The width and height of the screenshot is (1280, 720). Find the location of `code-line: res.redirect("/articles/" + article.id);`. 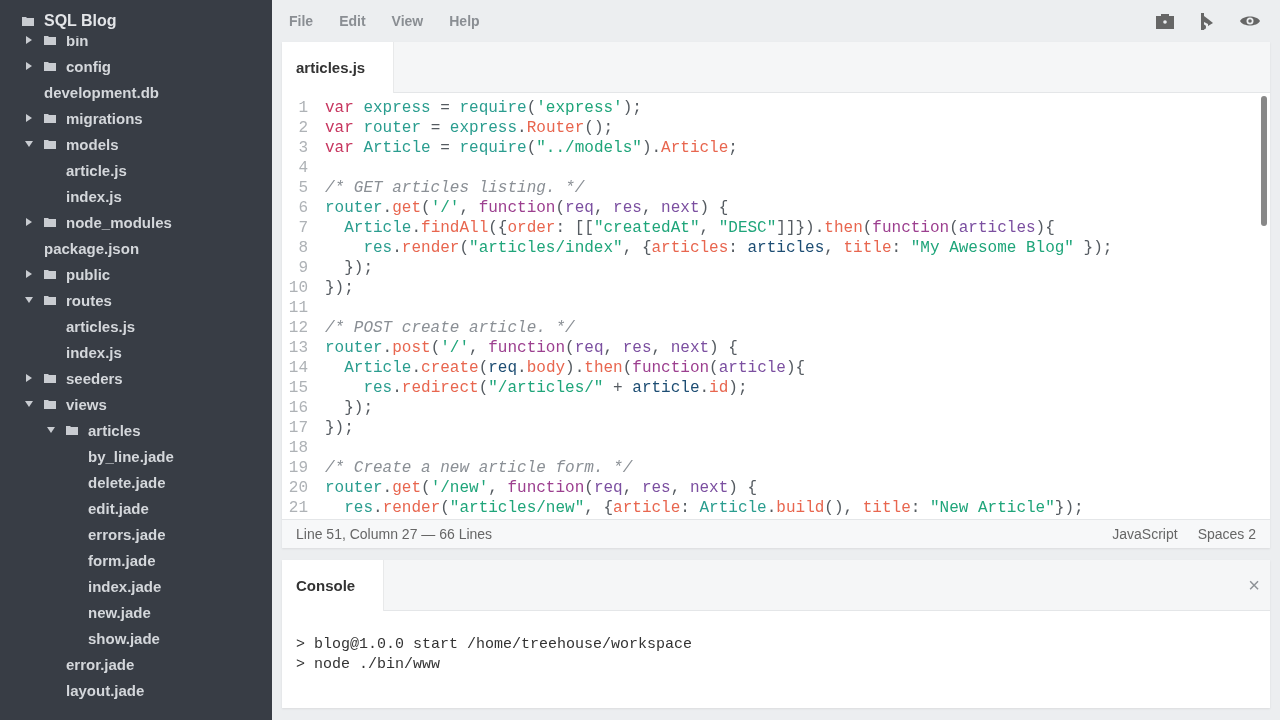

code-line: res.redirect("/articles/" + article.id); is located at coordinates (555, 388).